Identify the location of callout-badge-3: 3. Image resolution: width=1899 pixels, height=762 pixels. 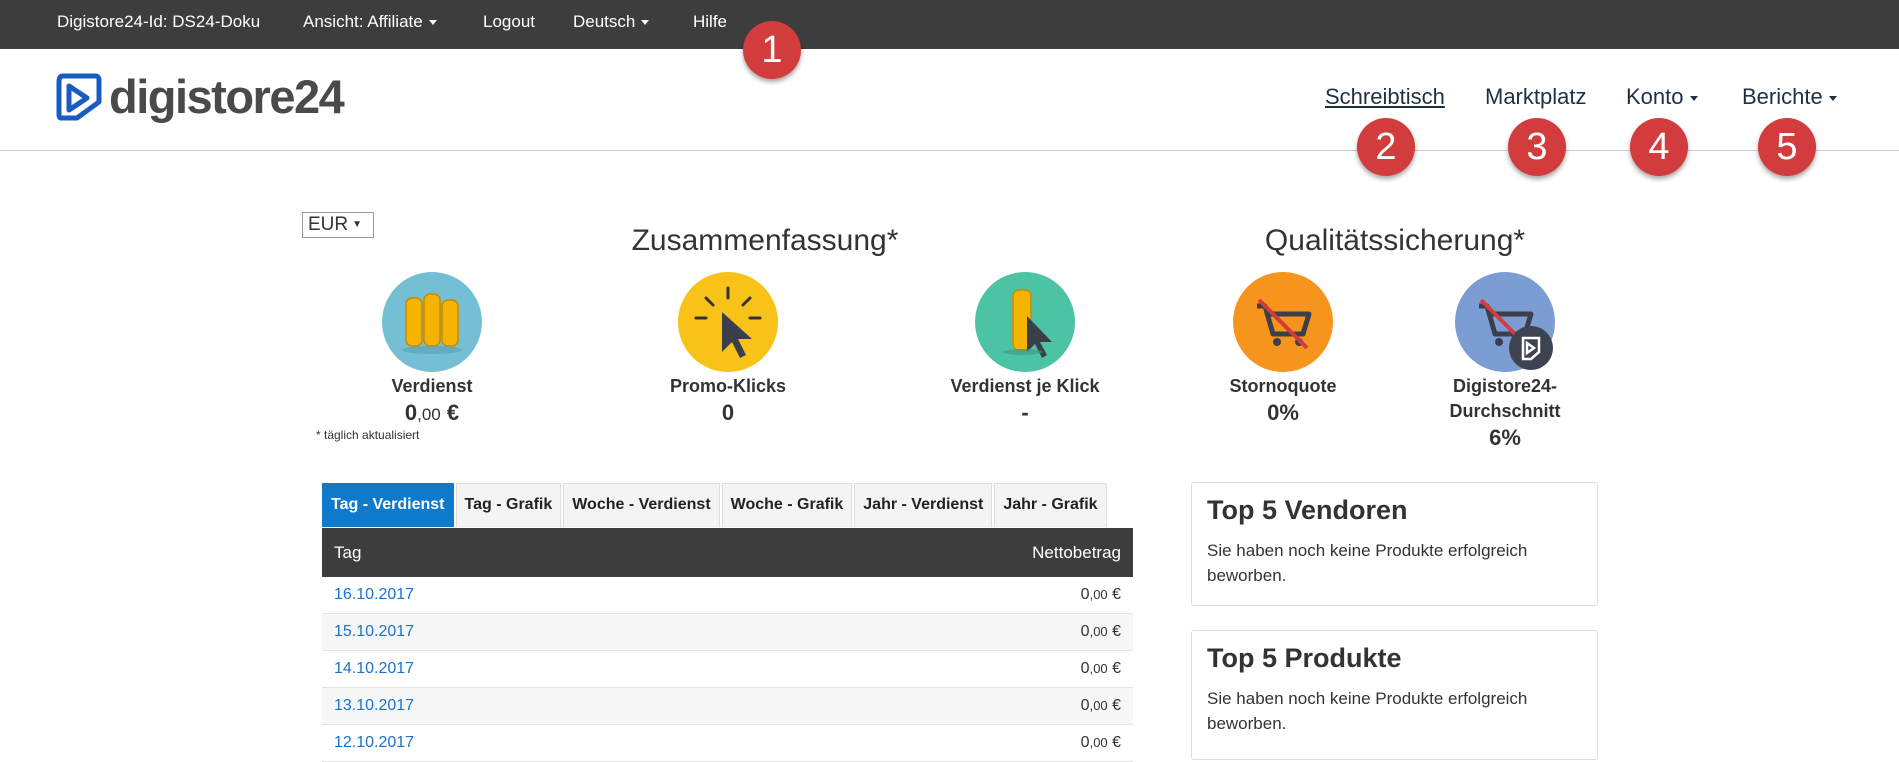
(1537, 147).